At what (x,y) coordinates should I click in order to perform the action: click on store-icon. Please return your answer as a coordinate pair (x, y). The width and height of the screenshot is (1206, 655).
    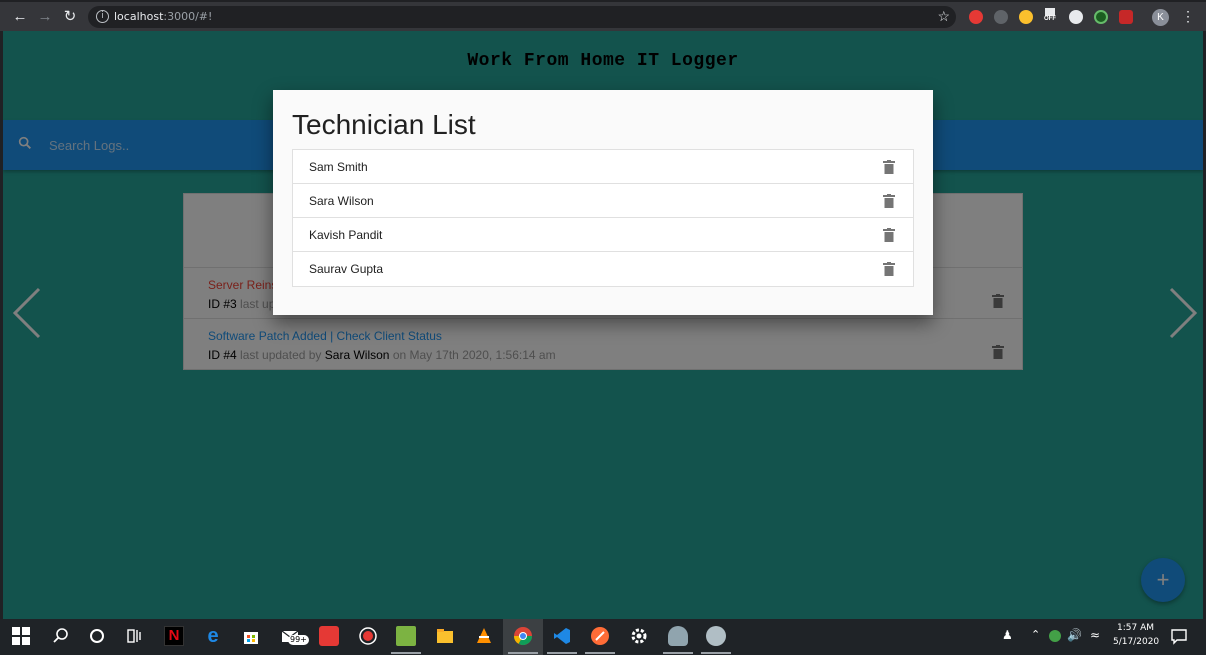
    Looking at the image, I should click on (251, 636).